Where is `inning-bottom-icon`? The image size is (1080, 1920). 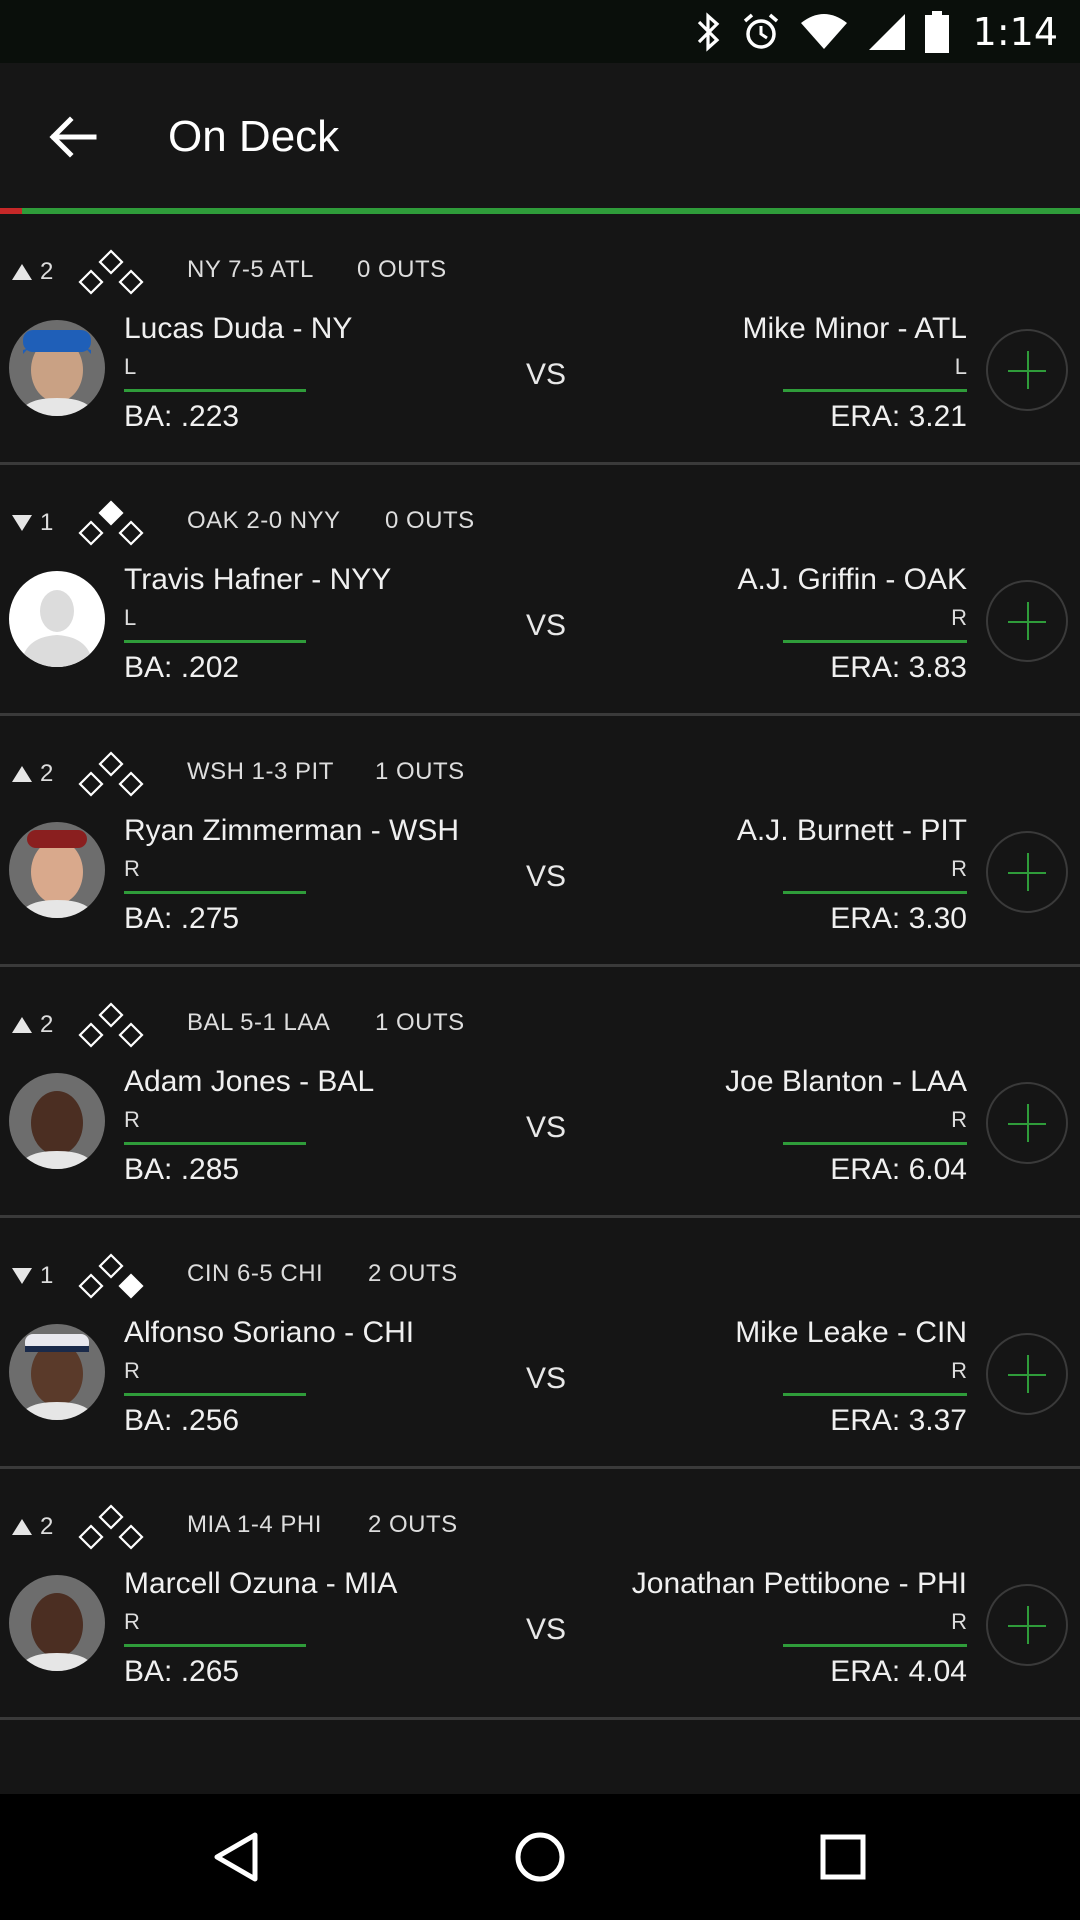
inning-bottom-icon is located at coordinates (22, 1276).